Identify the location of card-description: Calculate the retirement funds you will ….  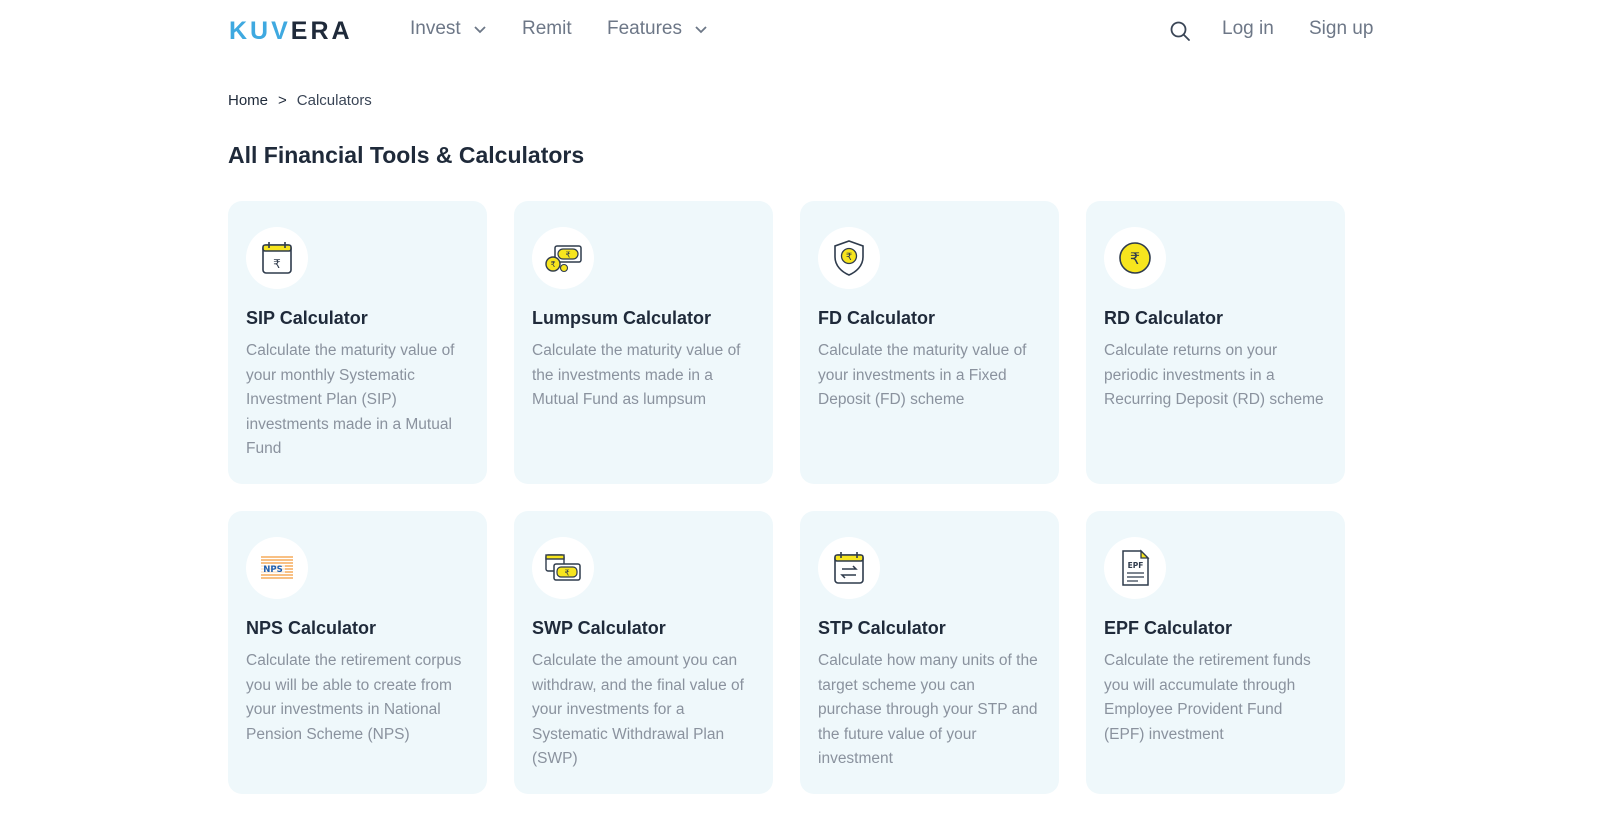
(1207, 697).